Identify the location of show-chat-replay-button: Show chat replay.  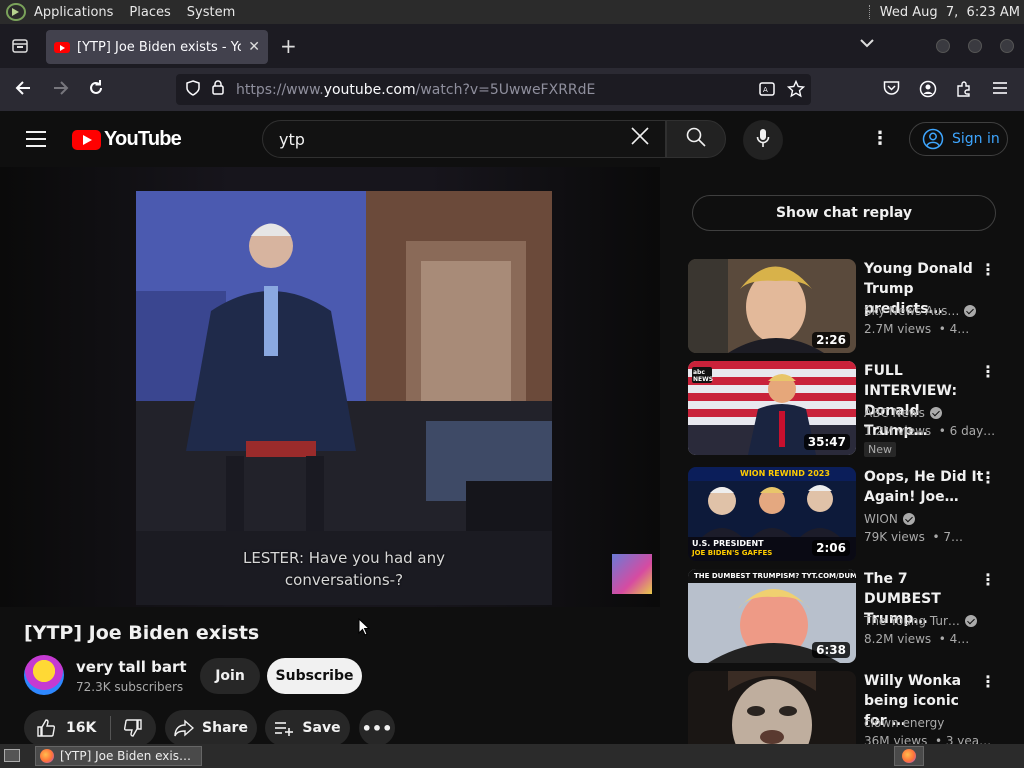
(844, 213).